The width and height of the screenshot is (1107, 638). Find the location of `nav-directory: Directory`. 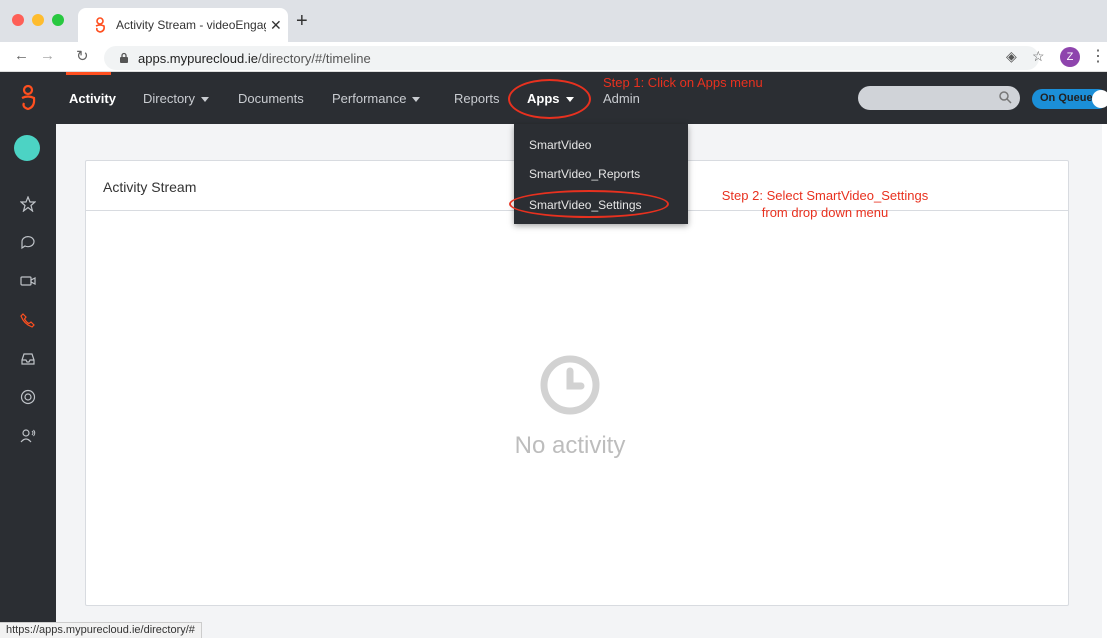

nav-directory: Directory is located at coordinates (176, 98).